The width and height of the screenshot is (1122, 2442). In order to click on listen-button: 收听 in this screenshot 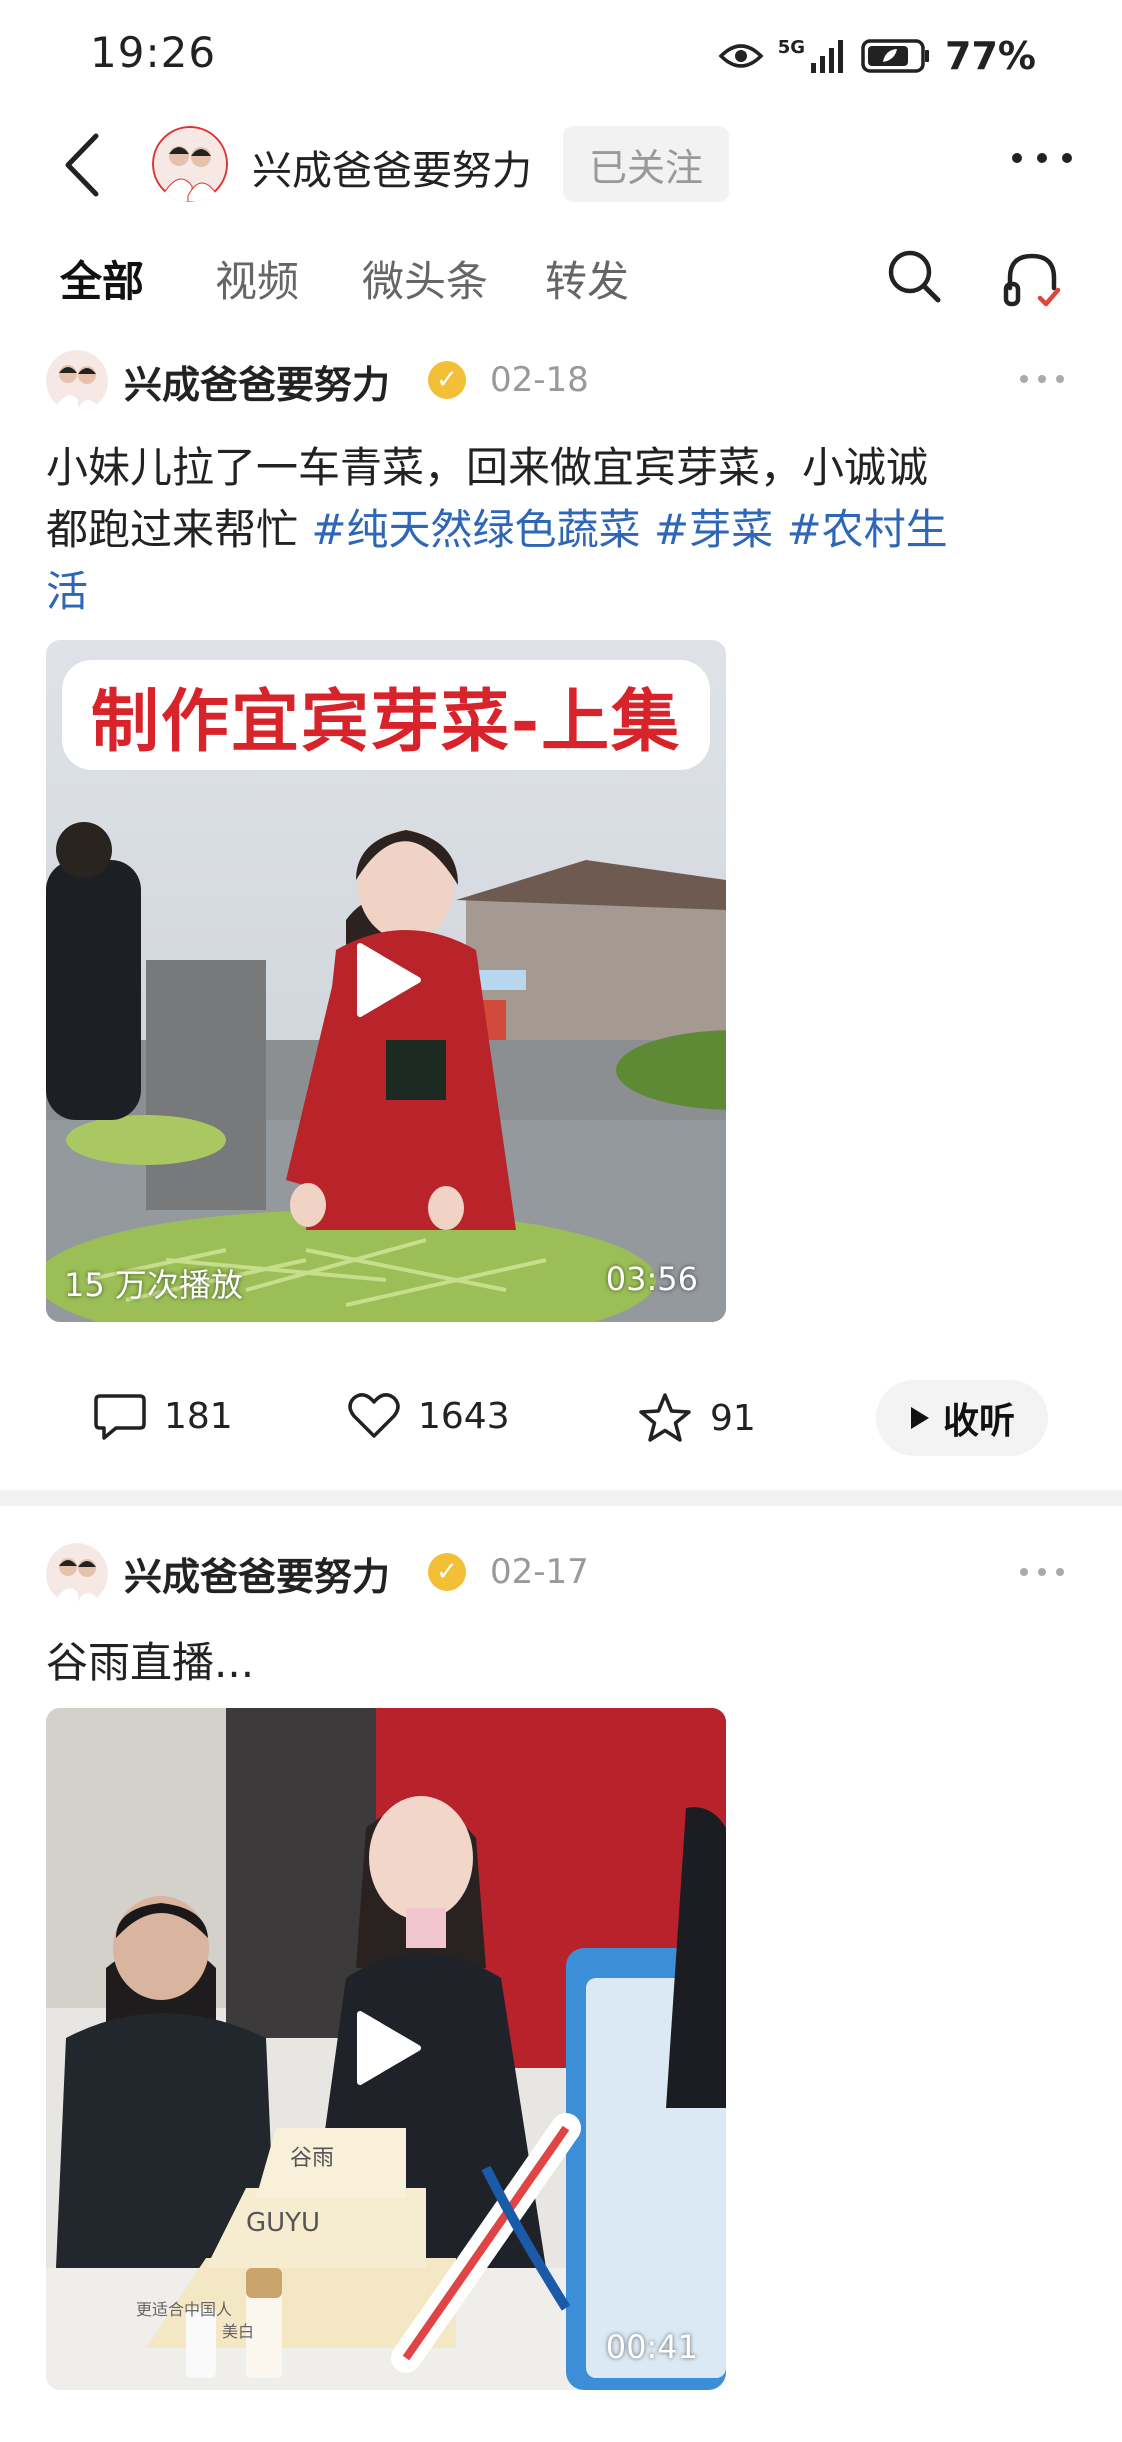, I will do `click(962, 1418)`.